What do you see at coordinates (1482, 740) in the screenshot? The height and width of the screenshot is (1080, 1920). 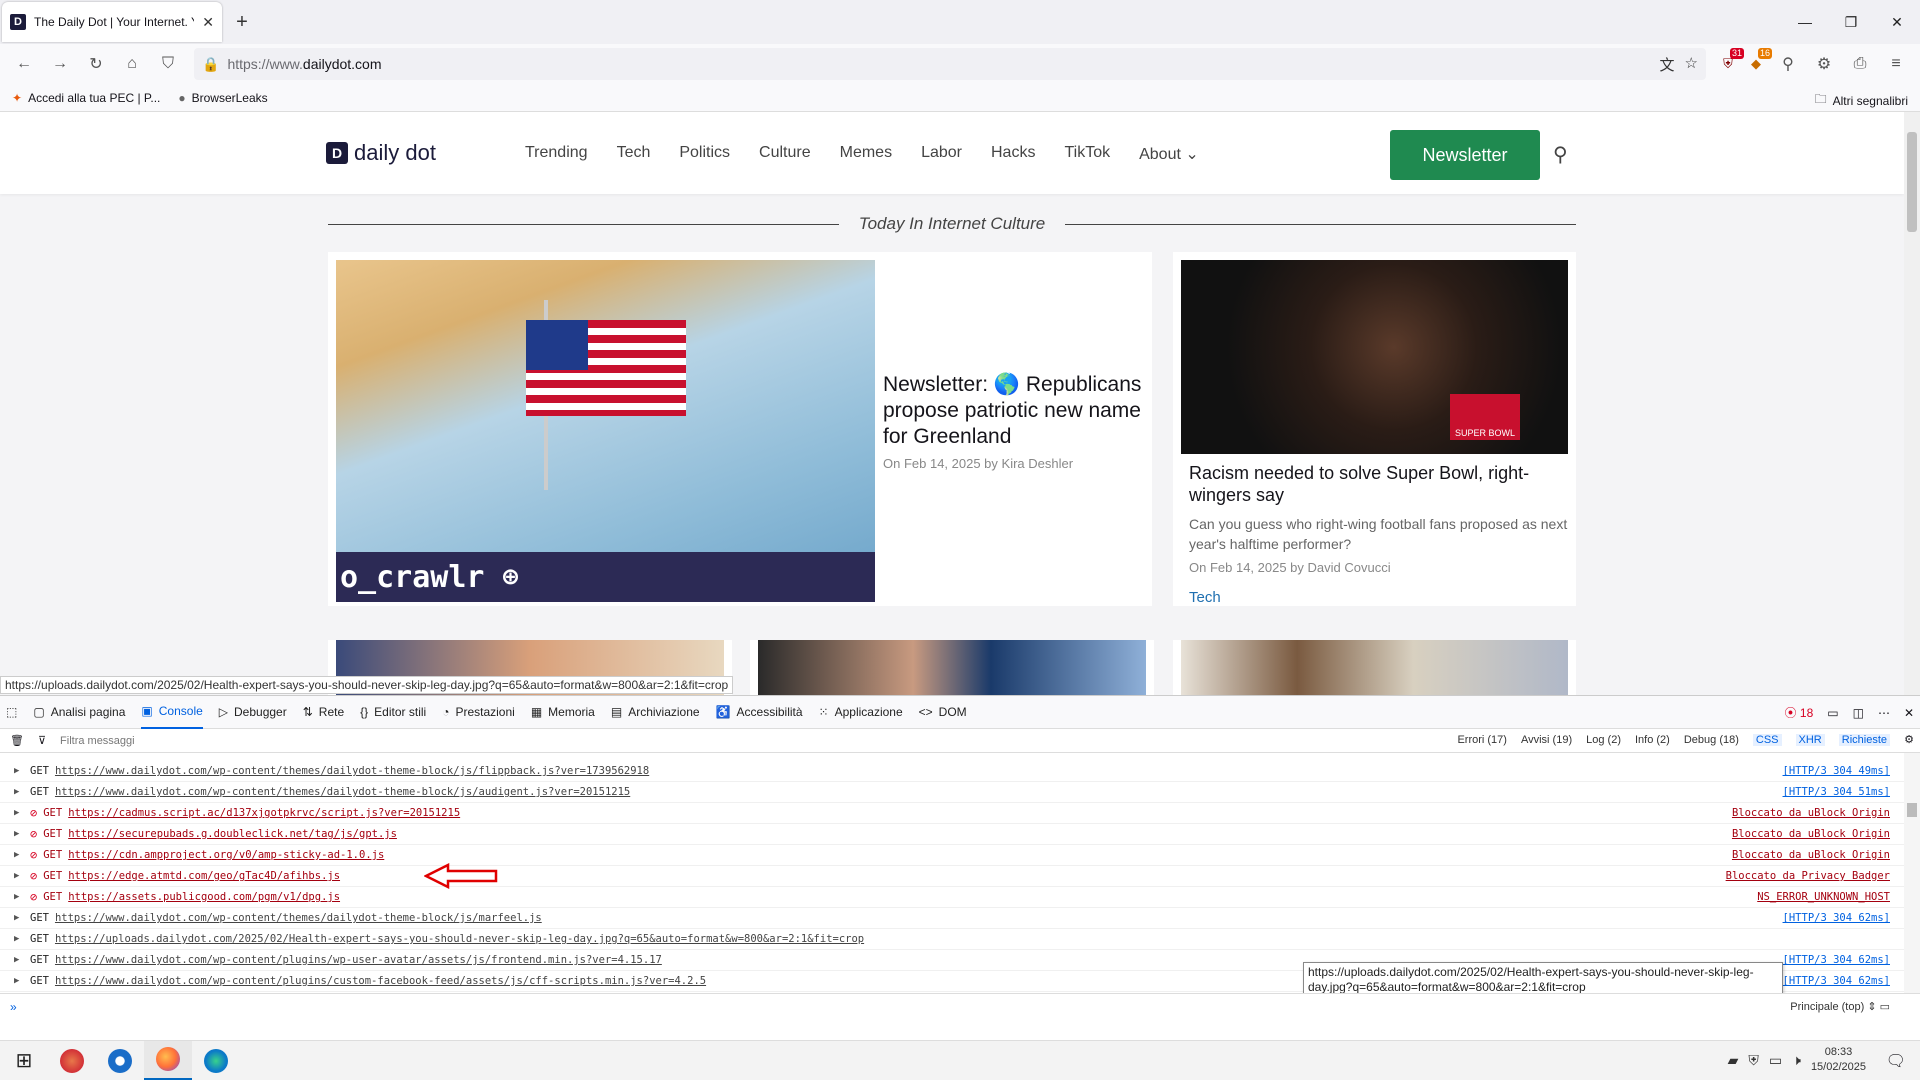 I see `filter-errors: Errori (17)` at bounding box center [1482, 740].